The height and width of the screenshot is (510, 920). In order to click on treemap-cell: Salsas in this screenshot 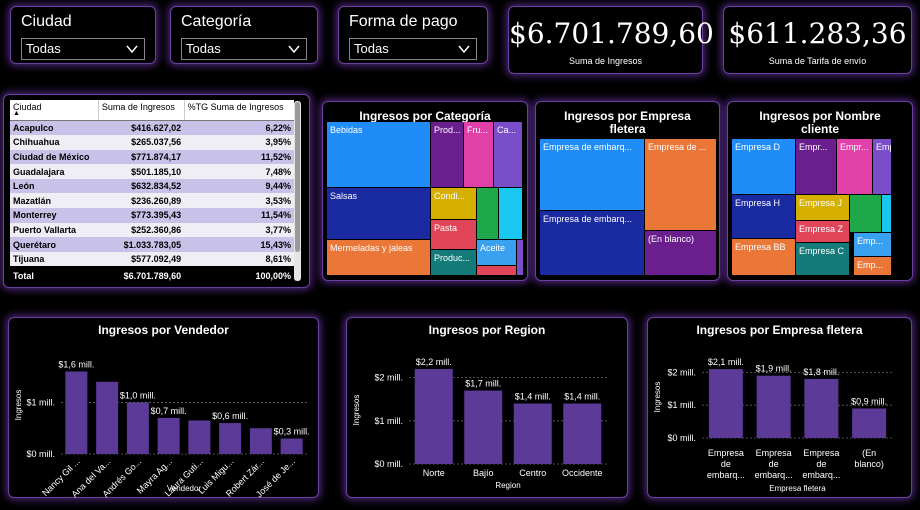, I will do `click(378, 213)`.